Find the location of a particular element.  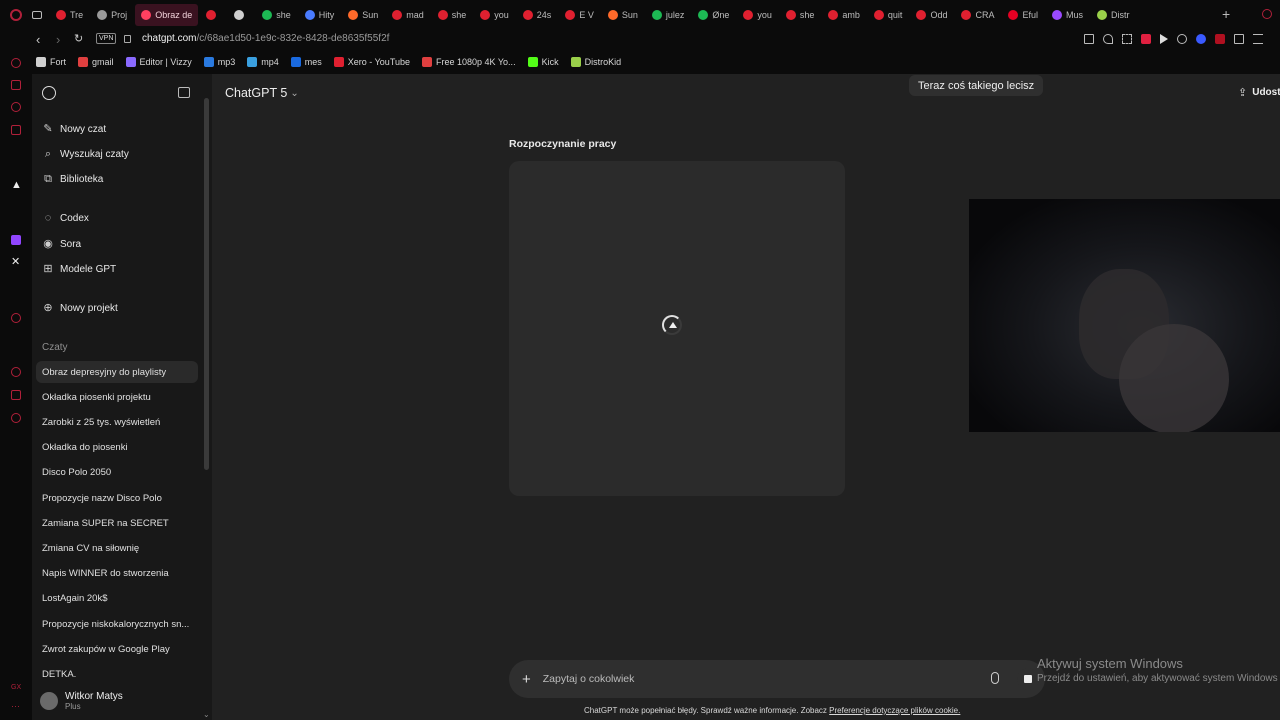

workspaces-icon is located at coordinates (37, 15).